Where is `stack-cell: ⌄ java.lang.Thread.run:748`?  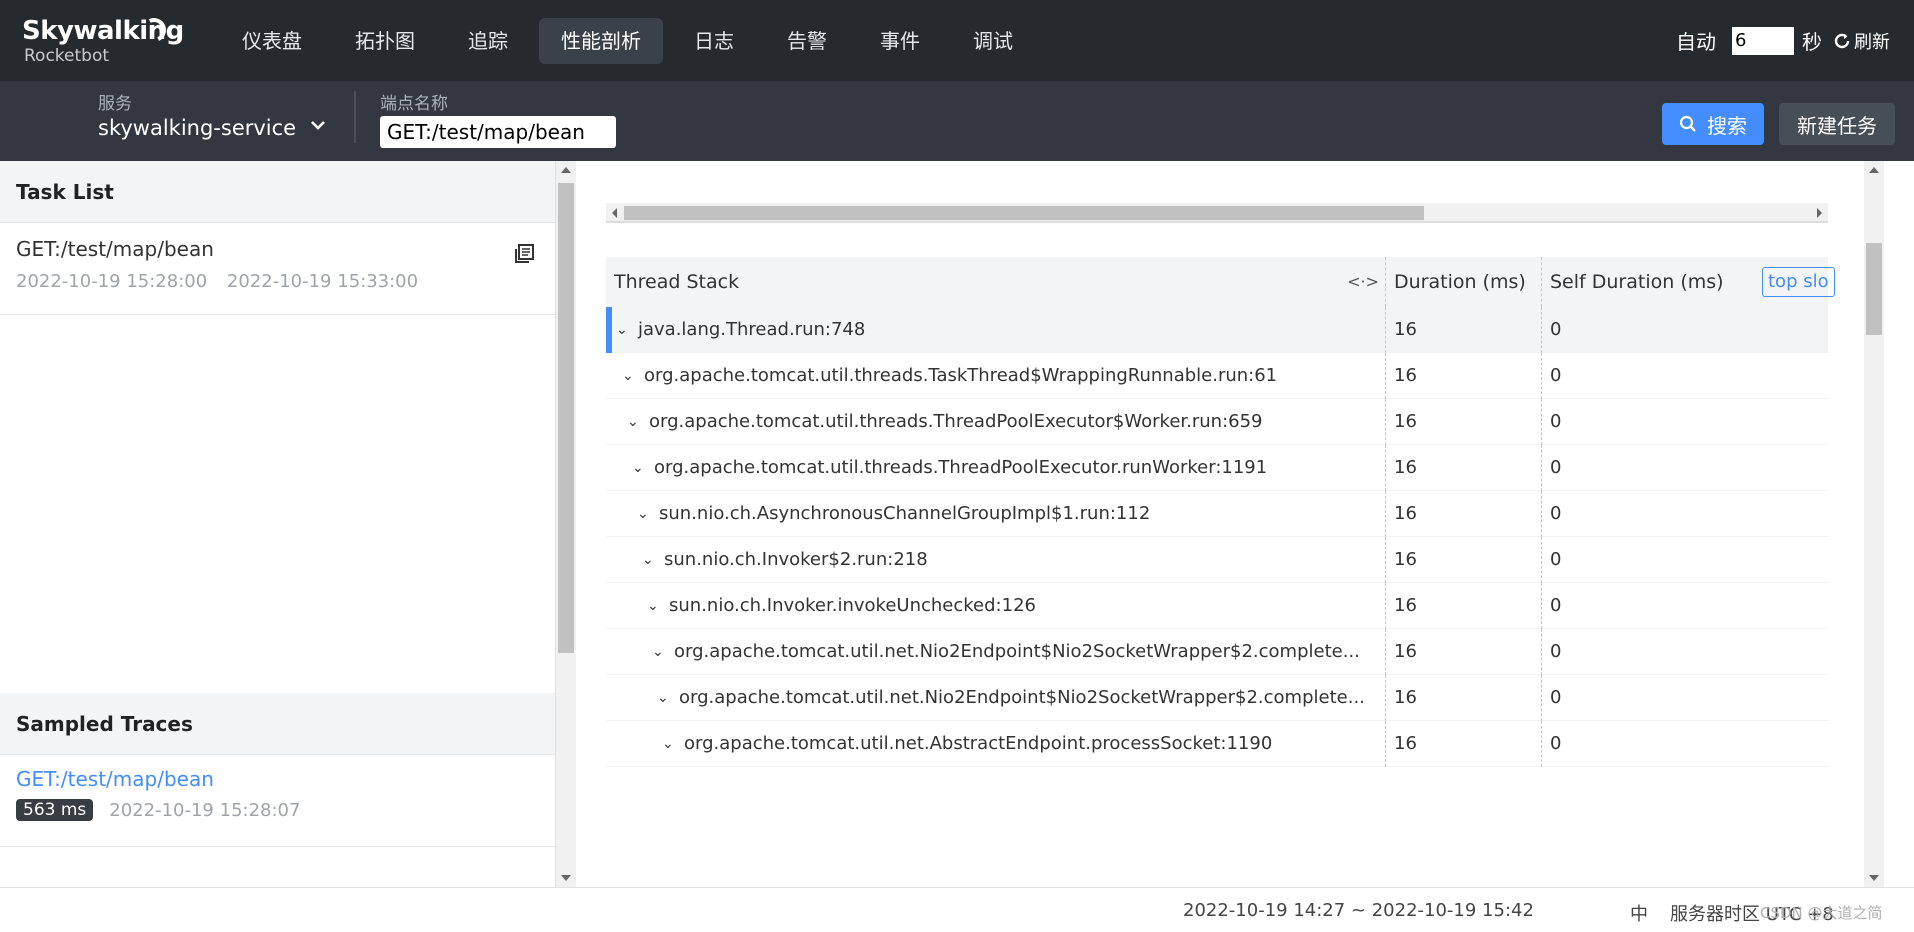 stack-cell: ⌄ java.lang.Thread.run:748 is located at coordinates (995, 330).